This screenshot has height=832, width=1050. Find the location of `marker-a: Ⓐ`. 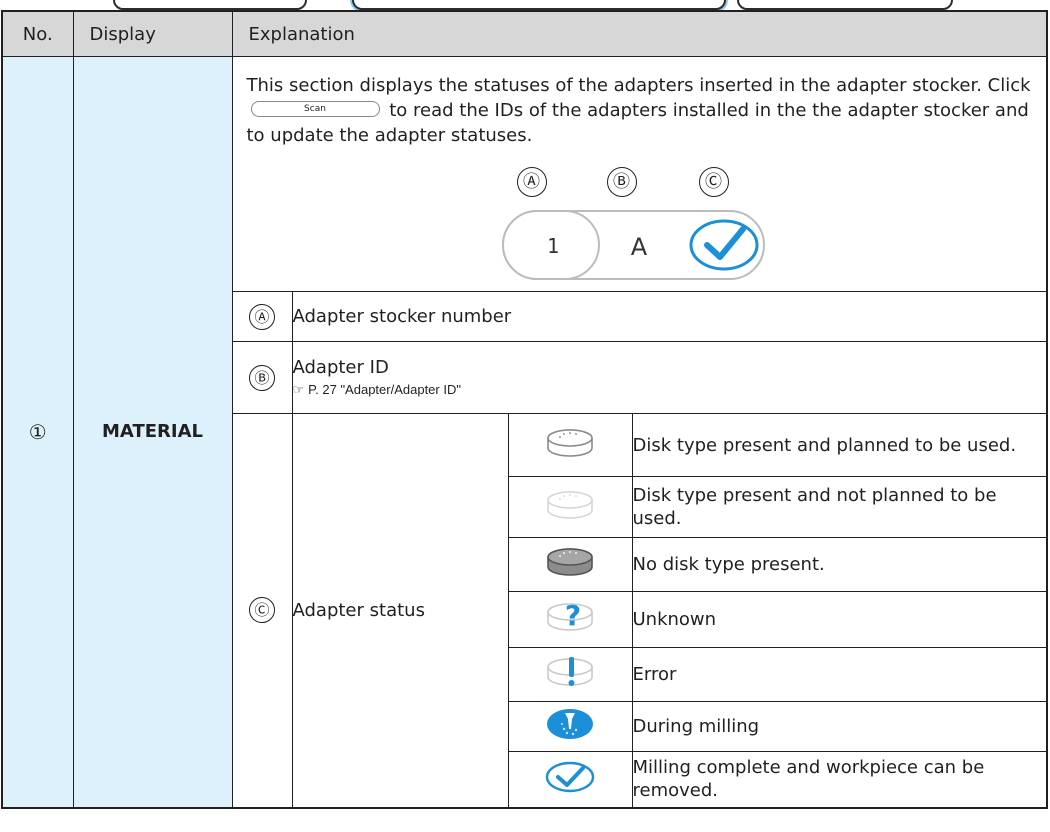

marker-a: Ⓐ is located at coordinates (531, 182).